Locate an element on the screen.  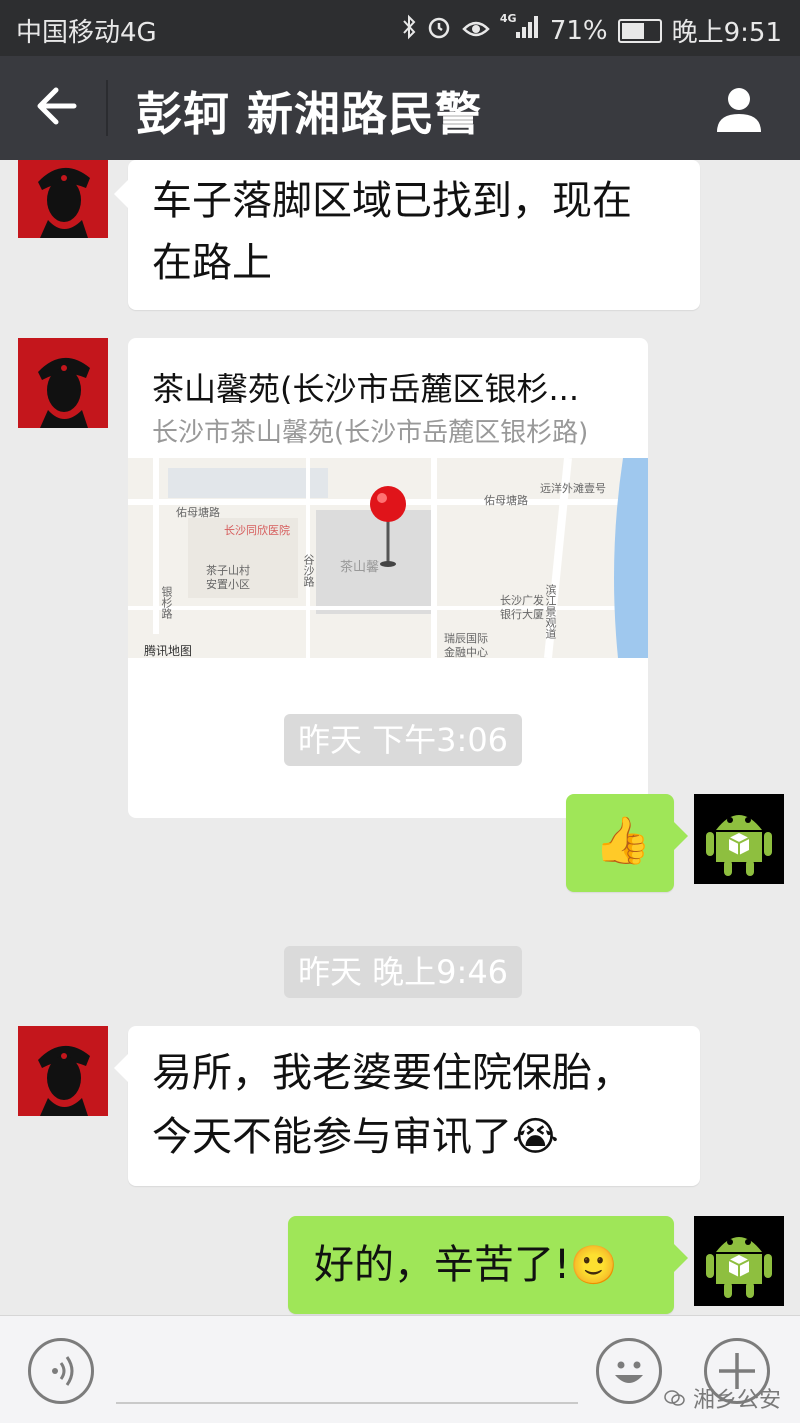
person-icon is located at coordinates (739, 110).